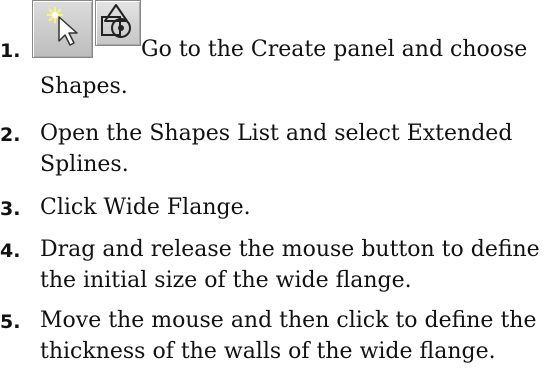 This screenshot has width=547, height=379. What do you see at coordinates (292, 207) in the screenshot?
I see `step-text: Click Wide Flange.` at bounding box center [292, 207].